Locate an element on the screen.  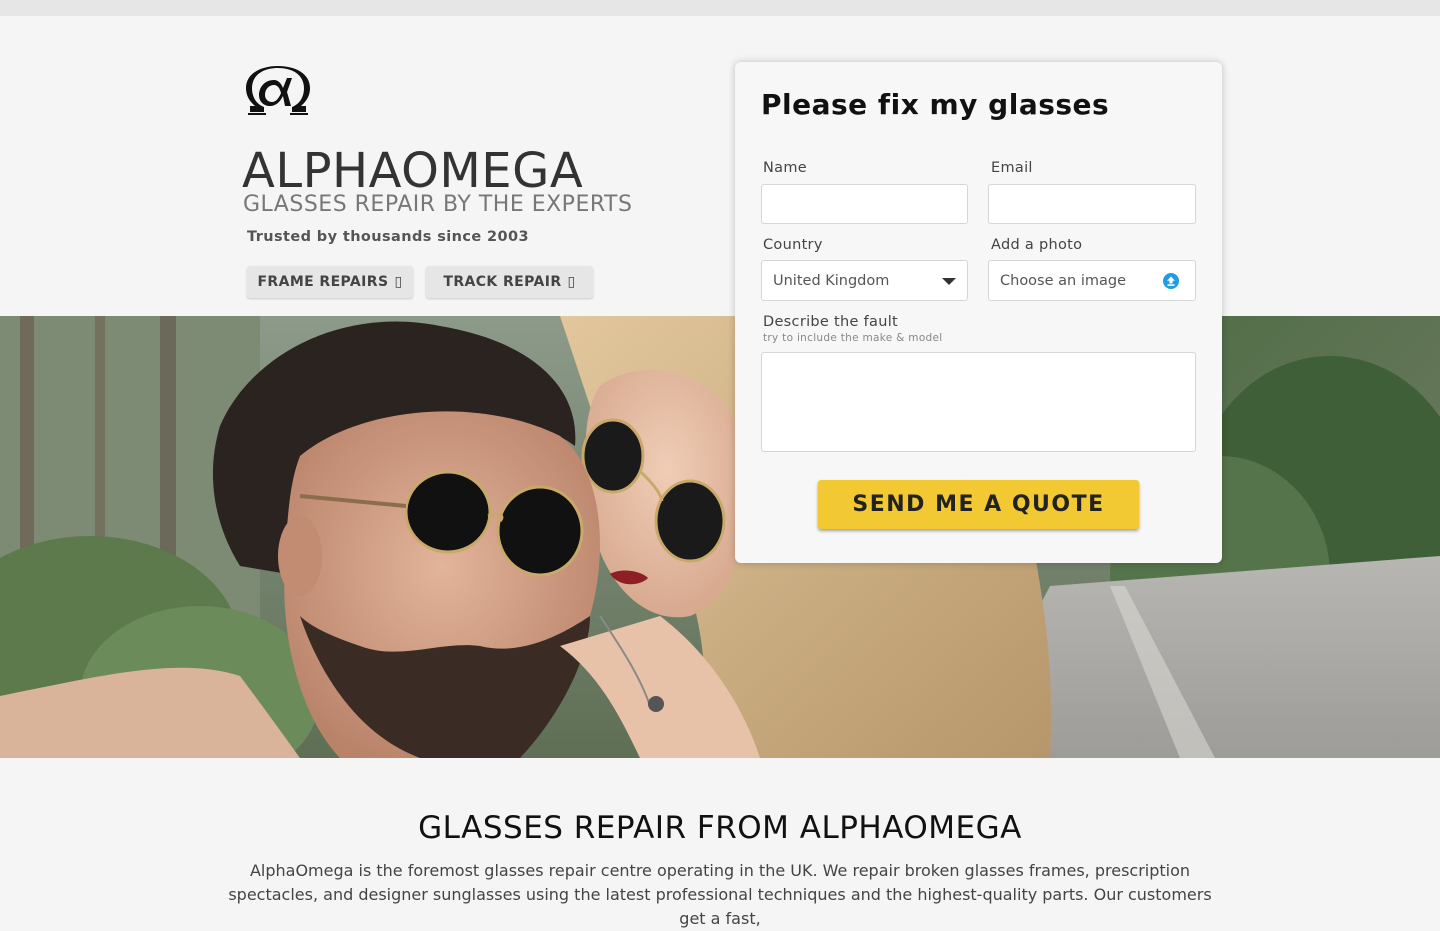
send-quote-button: SEND ME A QUOTE is located at coordinates (978, 504).